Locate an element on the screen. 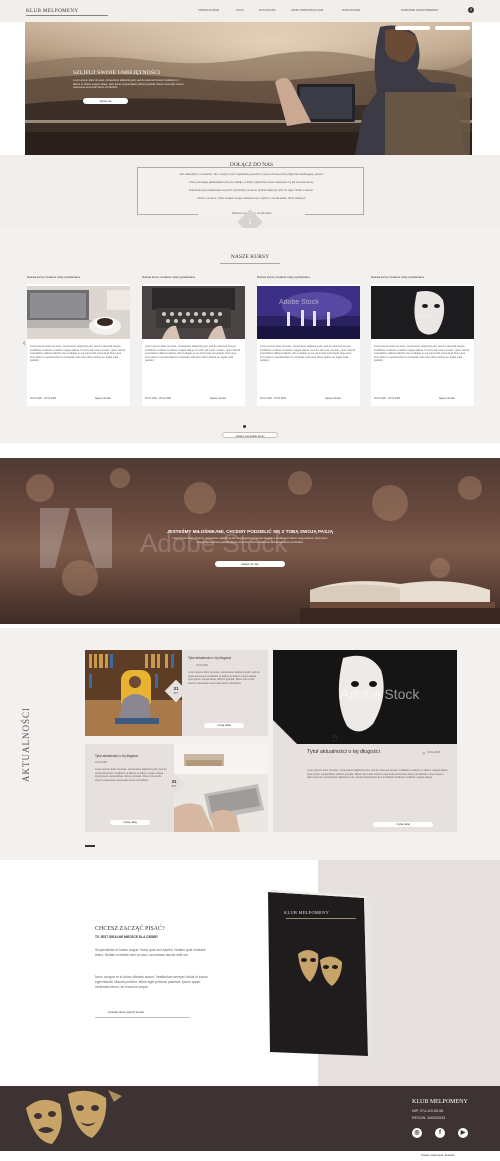  course-image-mask: Stock is located at coordinates (422, 312).